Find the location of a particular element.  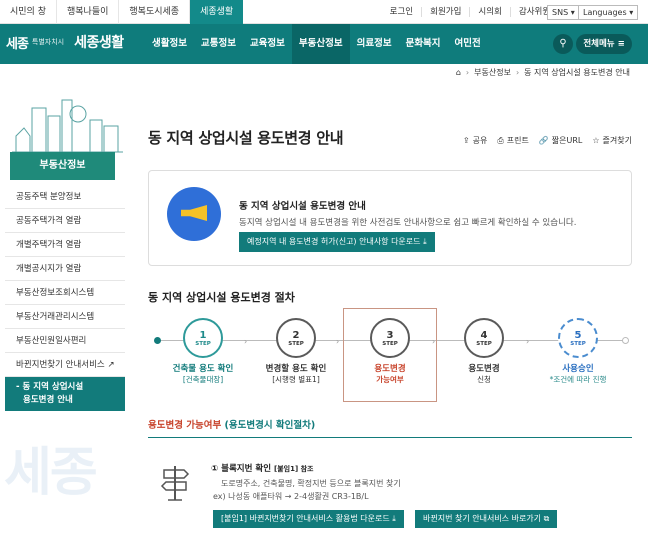

breadcrumb: ⌂ › 부동산정보 › 동 지역 상업시설 용도변경 안내 is located at coordinates (543, 72).